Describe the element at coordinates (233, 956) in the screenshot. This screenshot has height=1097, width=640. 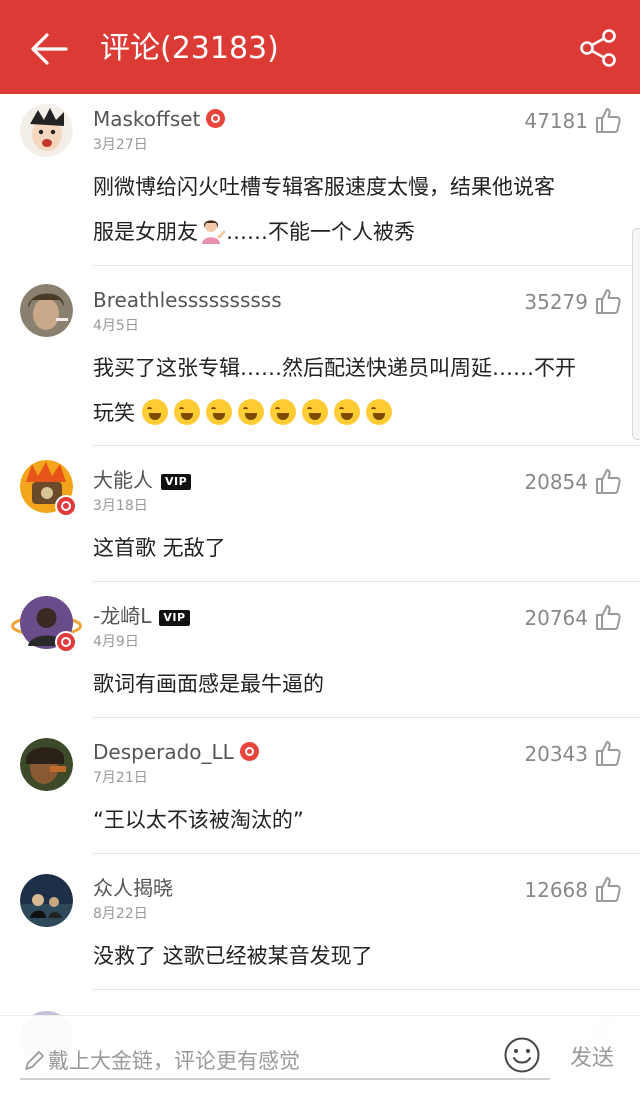
I see `comment-text: 没救了 这歌已经被某音发现了` at that location.